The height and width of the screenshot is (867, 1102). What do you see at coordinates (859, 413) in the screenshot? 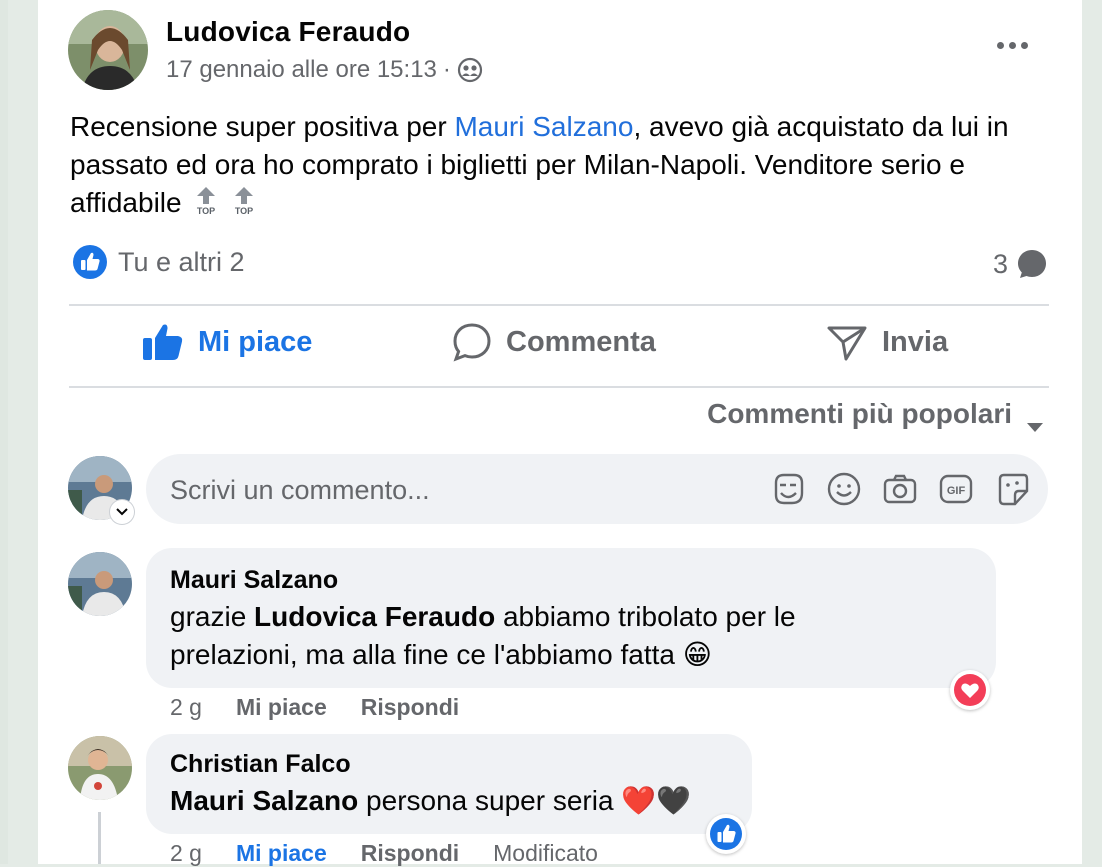
I see `comment-sort-label: Commenti più popolari` at bounding box center [859, 413].